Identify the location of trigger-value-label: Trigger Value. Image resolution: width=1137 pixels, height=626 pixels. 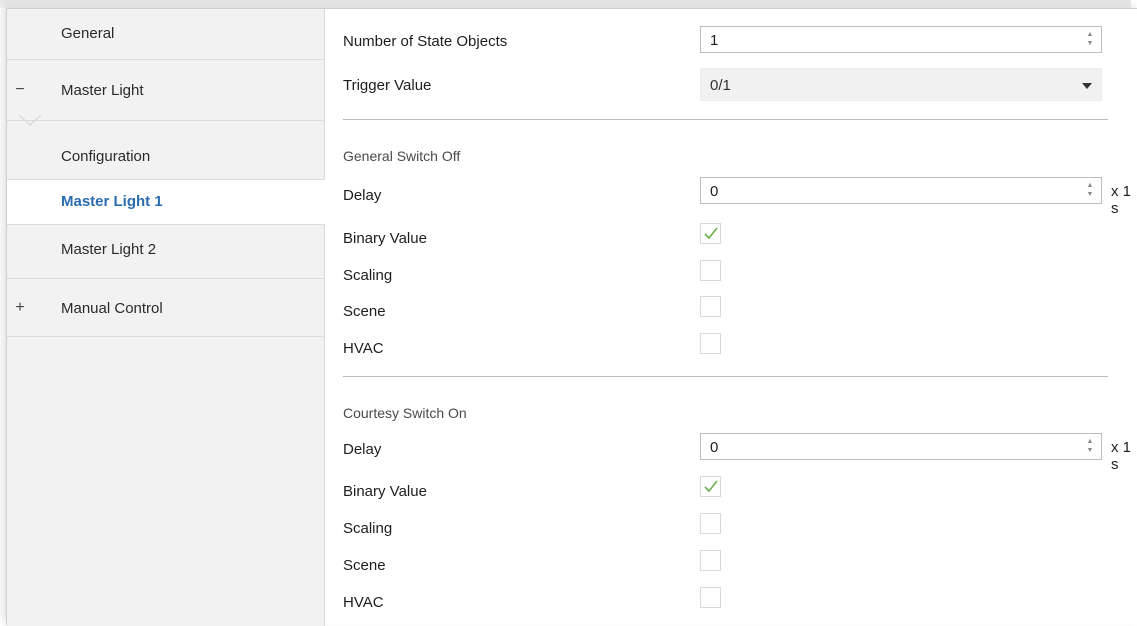
(387, 85).